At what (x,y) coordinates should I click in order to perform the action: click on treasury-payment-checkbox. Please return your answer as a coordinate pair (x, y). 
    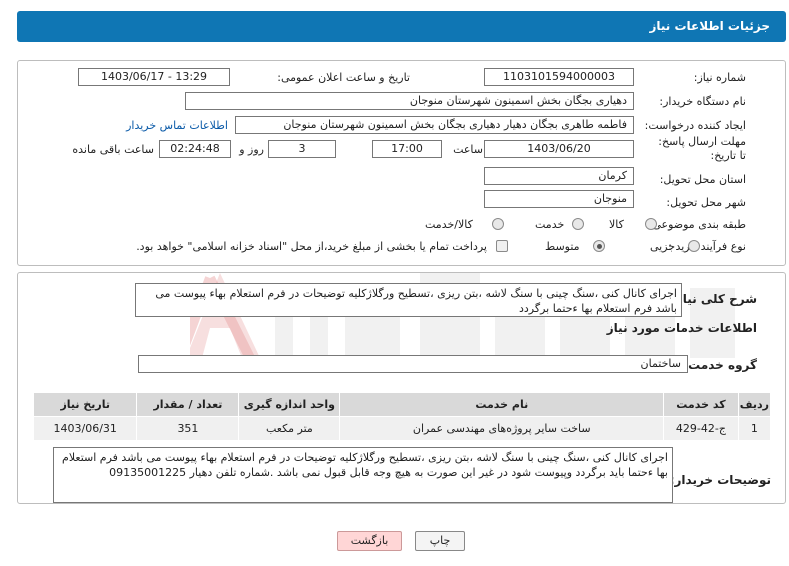
    Looking at the image, I should click on (502, 246).